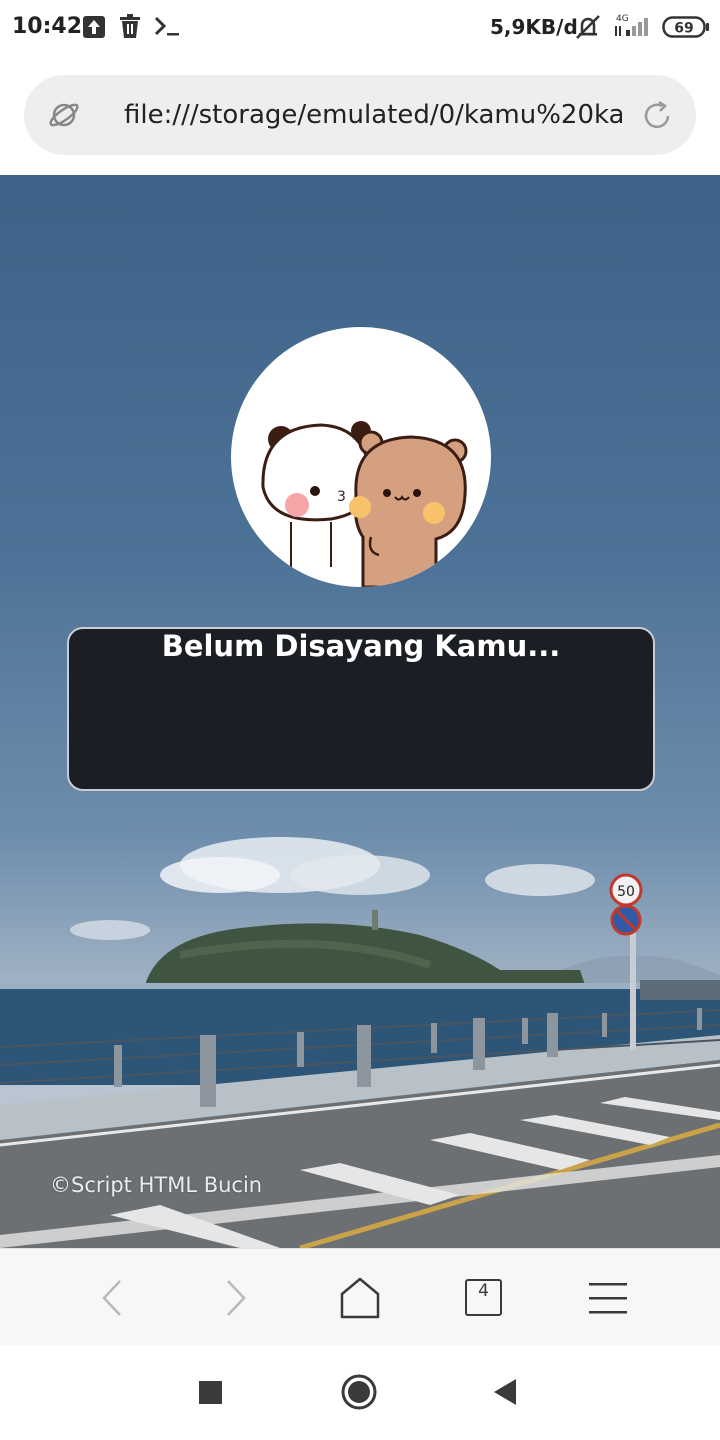 This screenshot has height=1440, width=720. Describe the element at coordinates (505, 1394) in the screenshot. I see `back-triangle-icon` at that location.